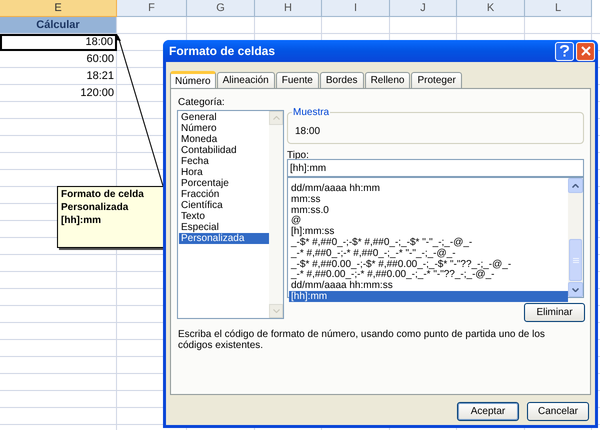 This screenshot has height=430, width=600. What do you see at coordinates (224, 150) in the screenshot?
I see `list-item: Contabilidad` at bounding box center [224, 150].